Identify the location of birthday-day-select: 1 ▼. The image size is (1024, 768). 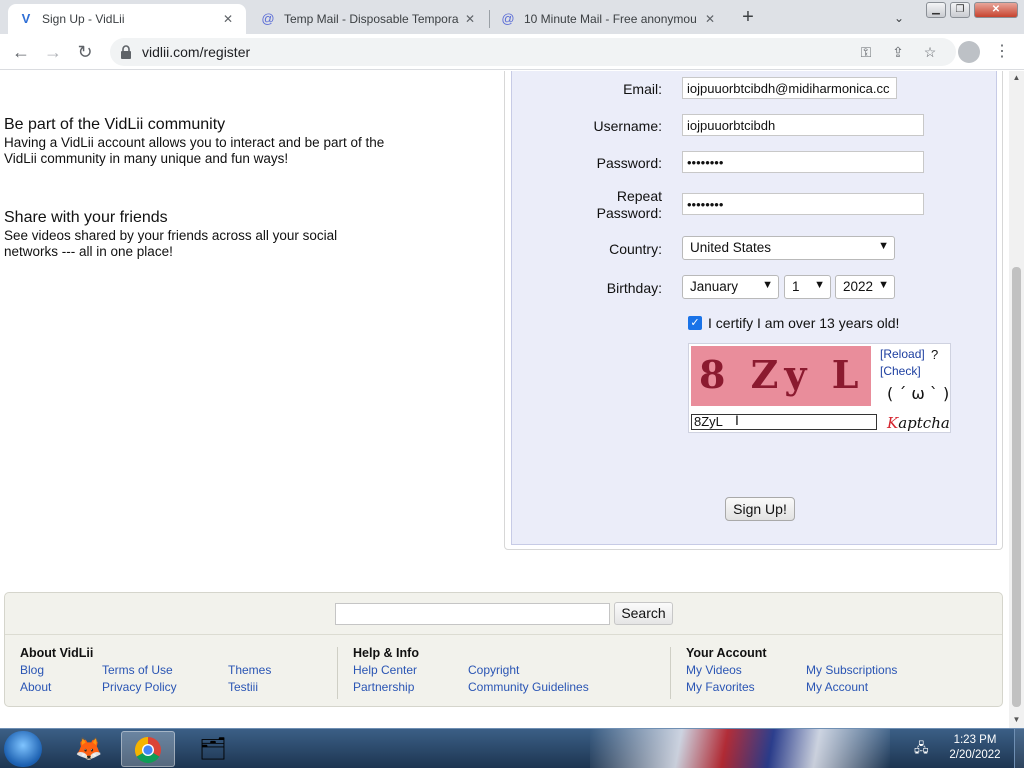
(807, 287).